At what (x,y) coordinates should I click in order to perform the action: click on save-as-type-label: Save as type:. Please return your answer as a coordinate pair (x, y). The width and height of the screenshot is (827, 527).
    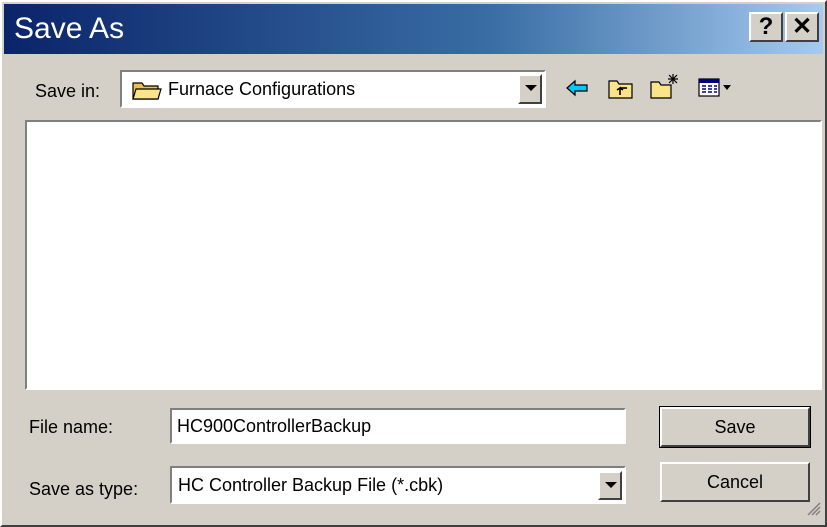
    Looking at the image, I should click on (84, 489).